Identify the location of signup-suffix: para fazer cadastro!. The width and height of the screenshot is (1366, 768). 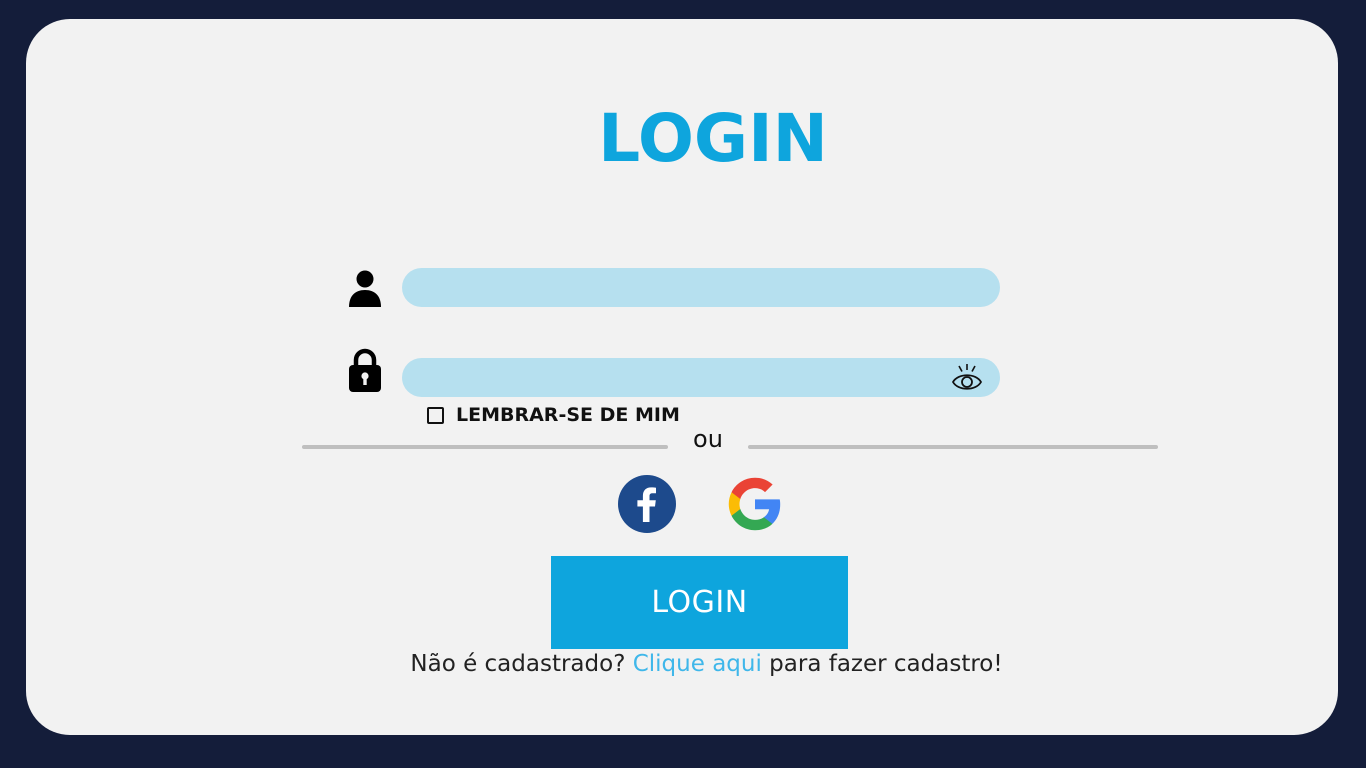
(882, 664).